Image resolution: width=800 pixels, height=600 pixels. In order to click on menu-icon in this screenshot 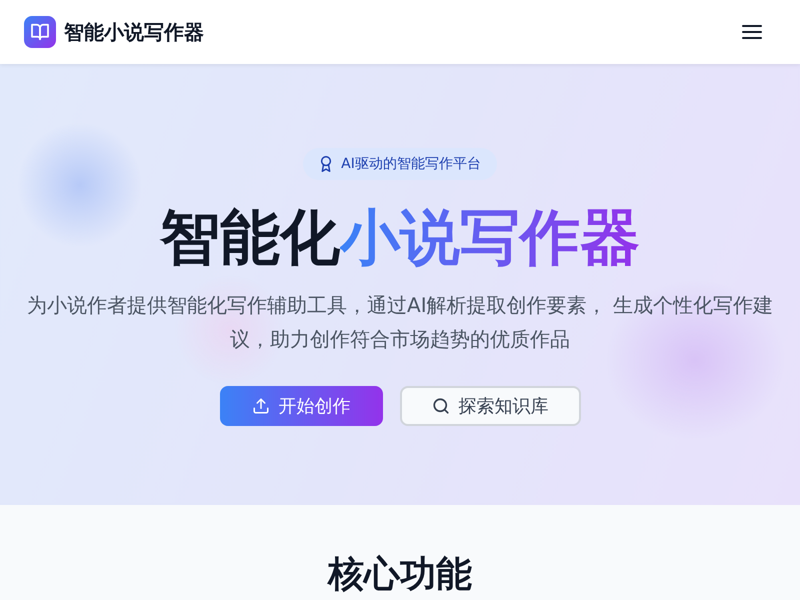, I will do `click(752, 32)`.